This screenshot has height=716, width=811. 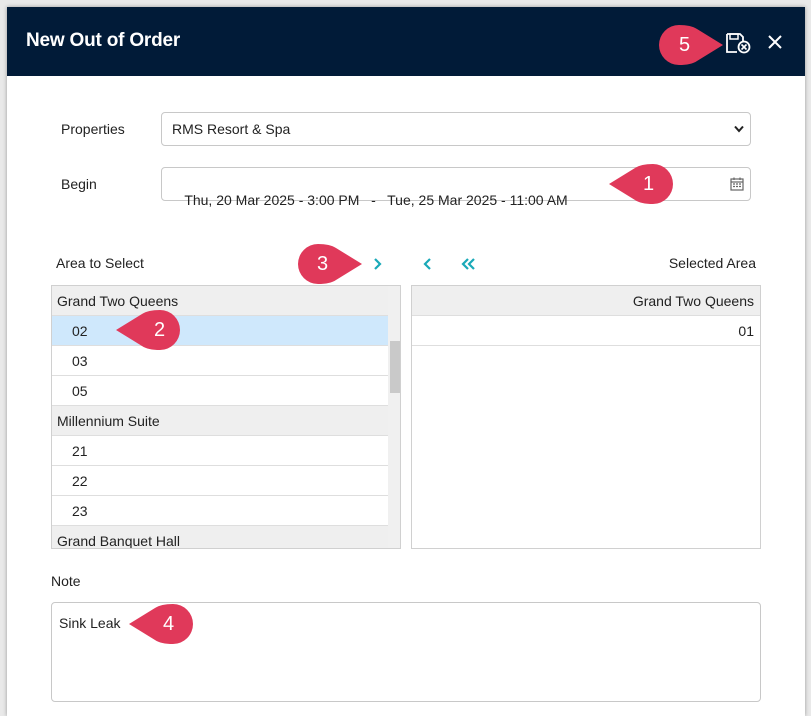 I want to click on calendar-icon, so click(x=737, y=184).